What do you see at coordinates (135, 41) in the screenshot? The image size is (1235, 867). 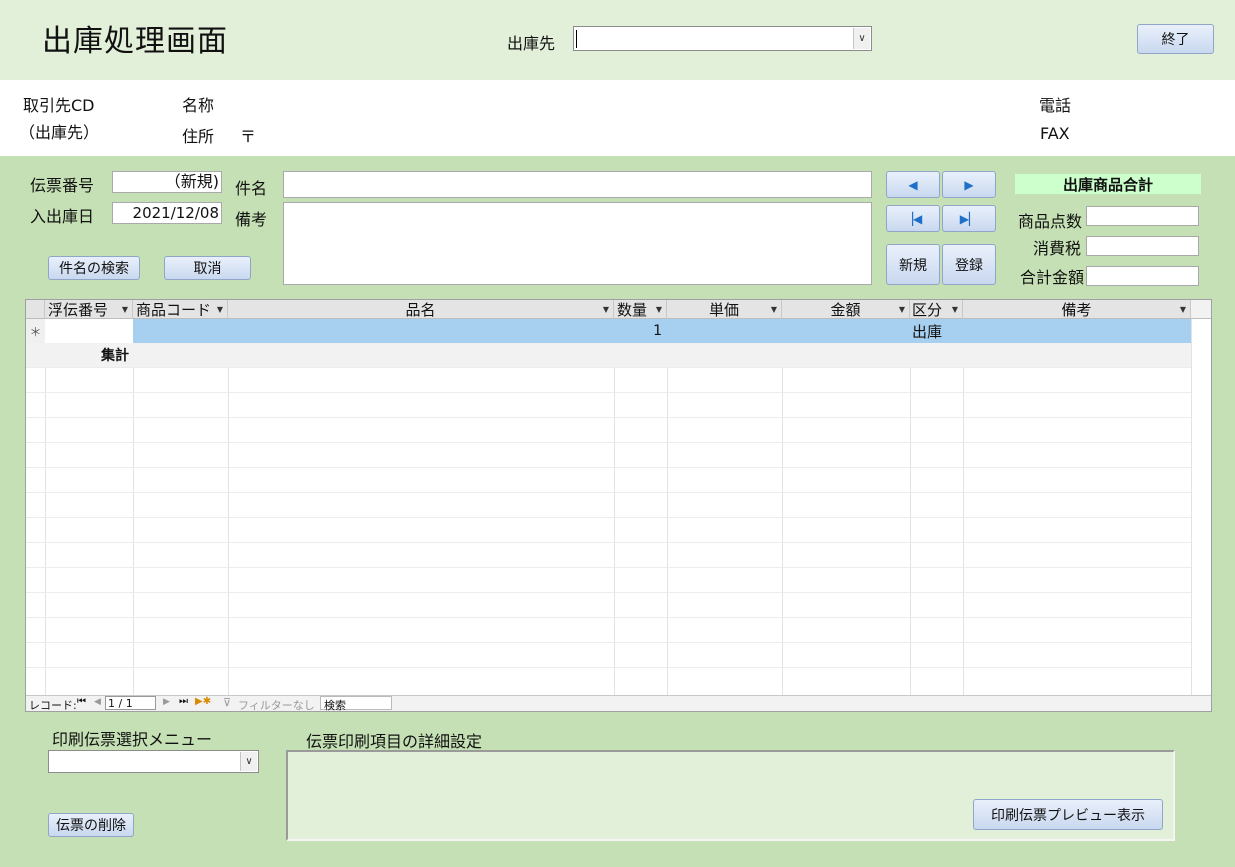 I see `page-title: 出庫処理画面` at bounding box center [135, 41].